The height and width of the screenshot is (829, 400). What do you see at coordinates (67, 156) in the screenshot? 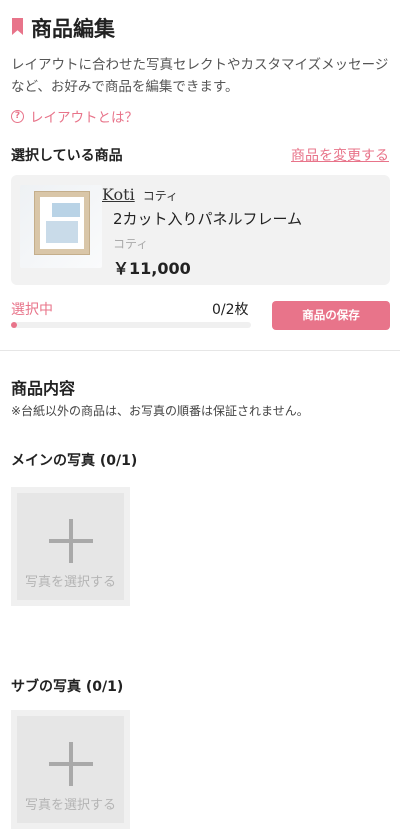
I see `selected-product-label: 選択している商品` at bounding box center [67, 156].